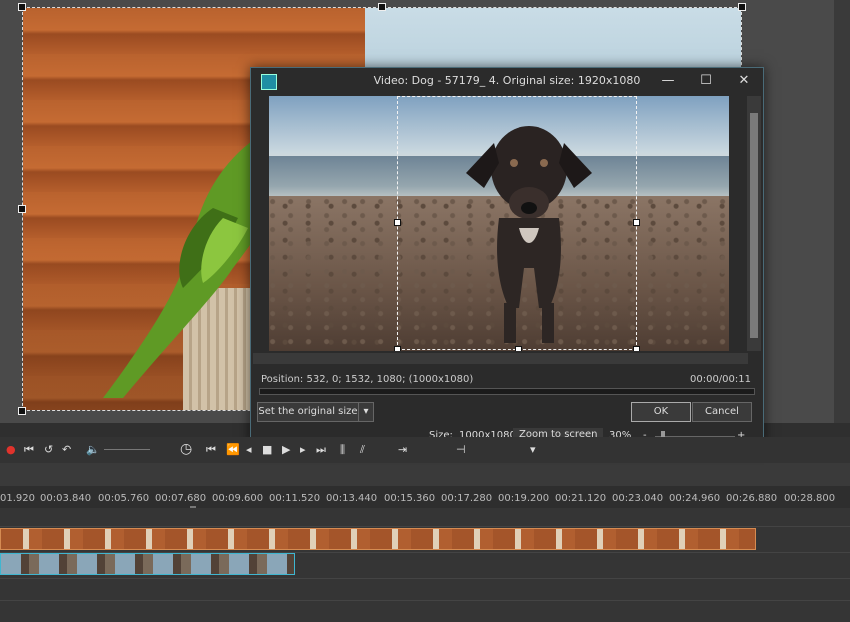 This screenshot has height=622, width=850. I want to click on undo-icon: ↶, so click(66, 449).